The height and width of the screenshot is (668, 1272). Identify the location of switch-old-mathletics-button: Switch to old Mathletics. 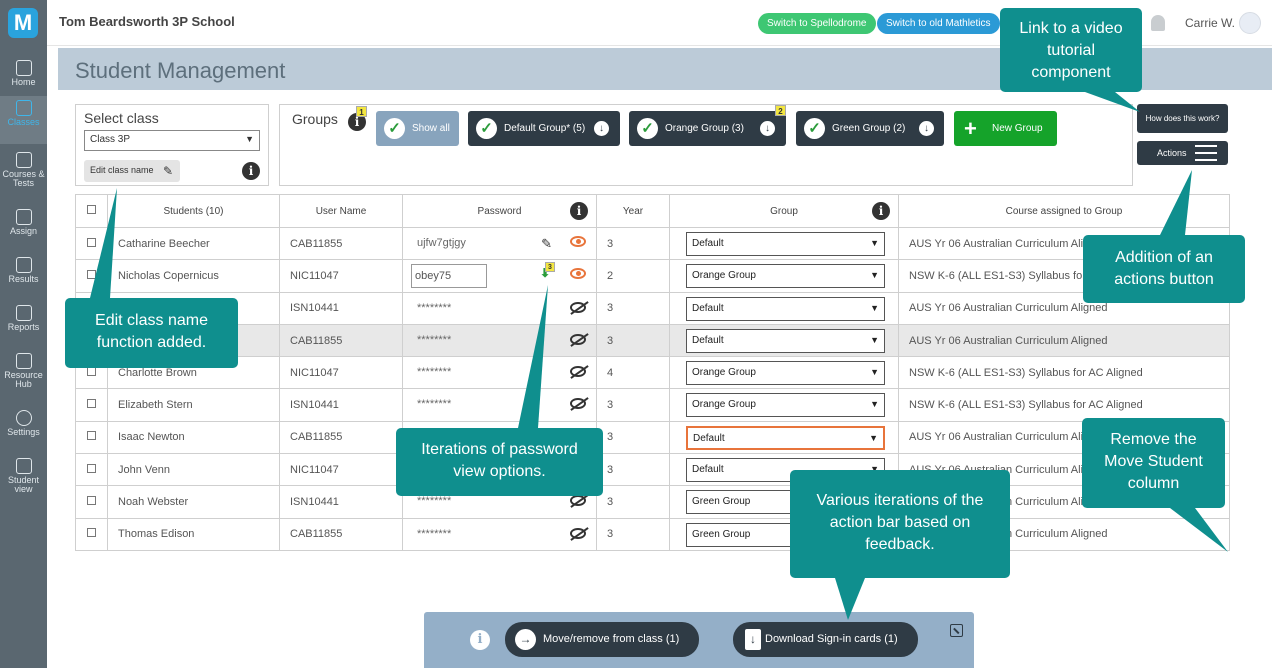
(938, 23).